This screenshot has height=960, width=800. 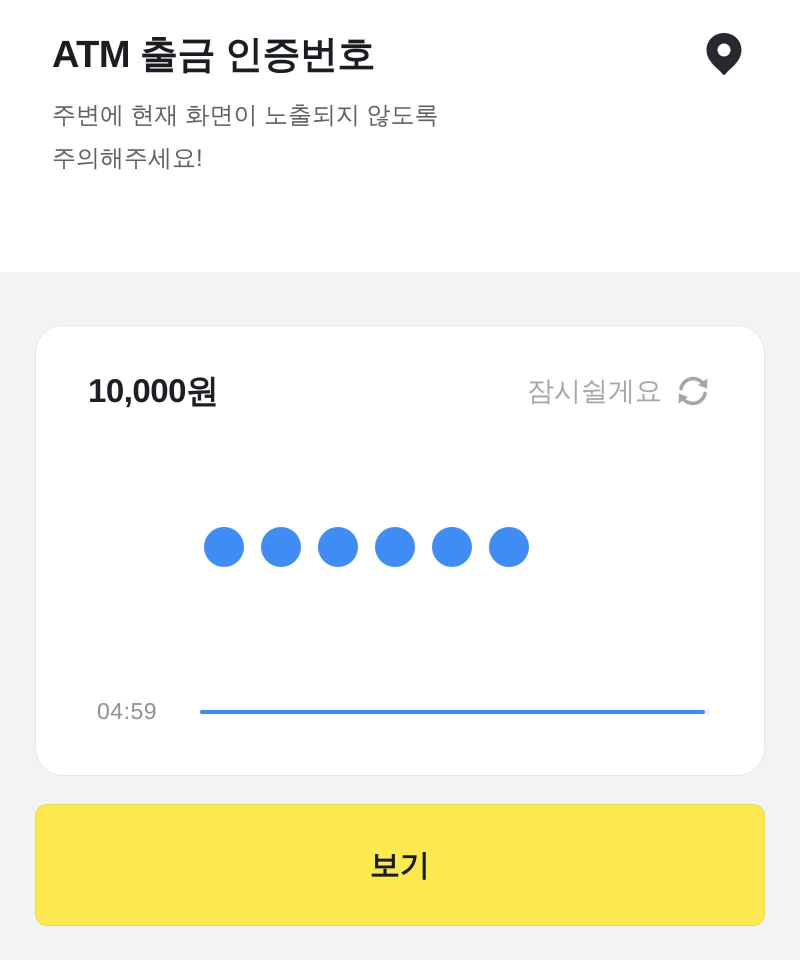 I want to click on countdown-timer: 04:59, so click(x=127, y=711).